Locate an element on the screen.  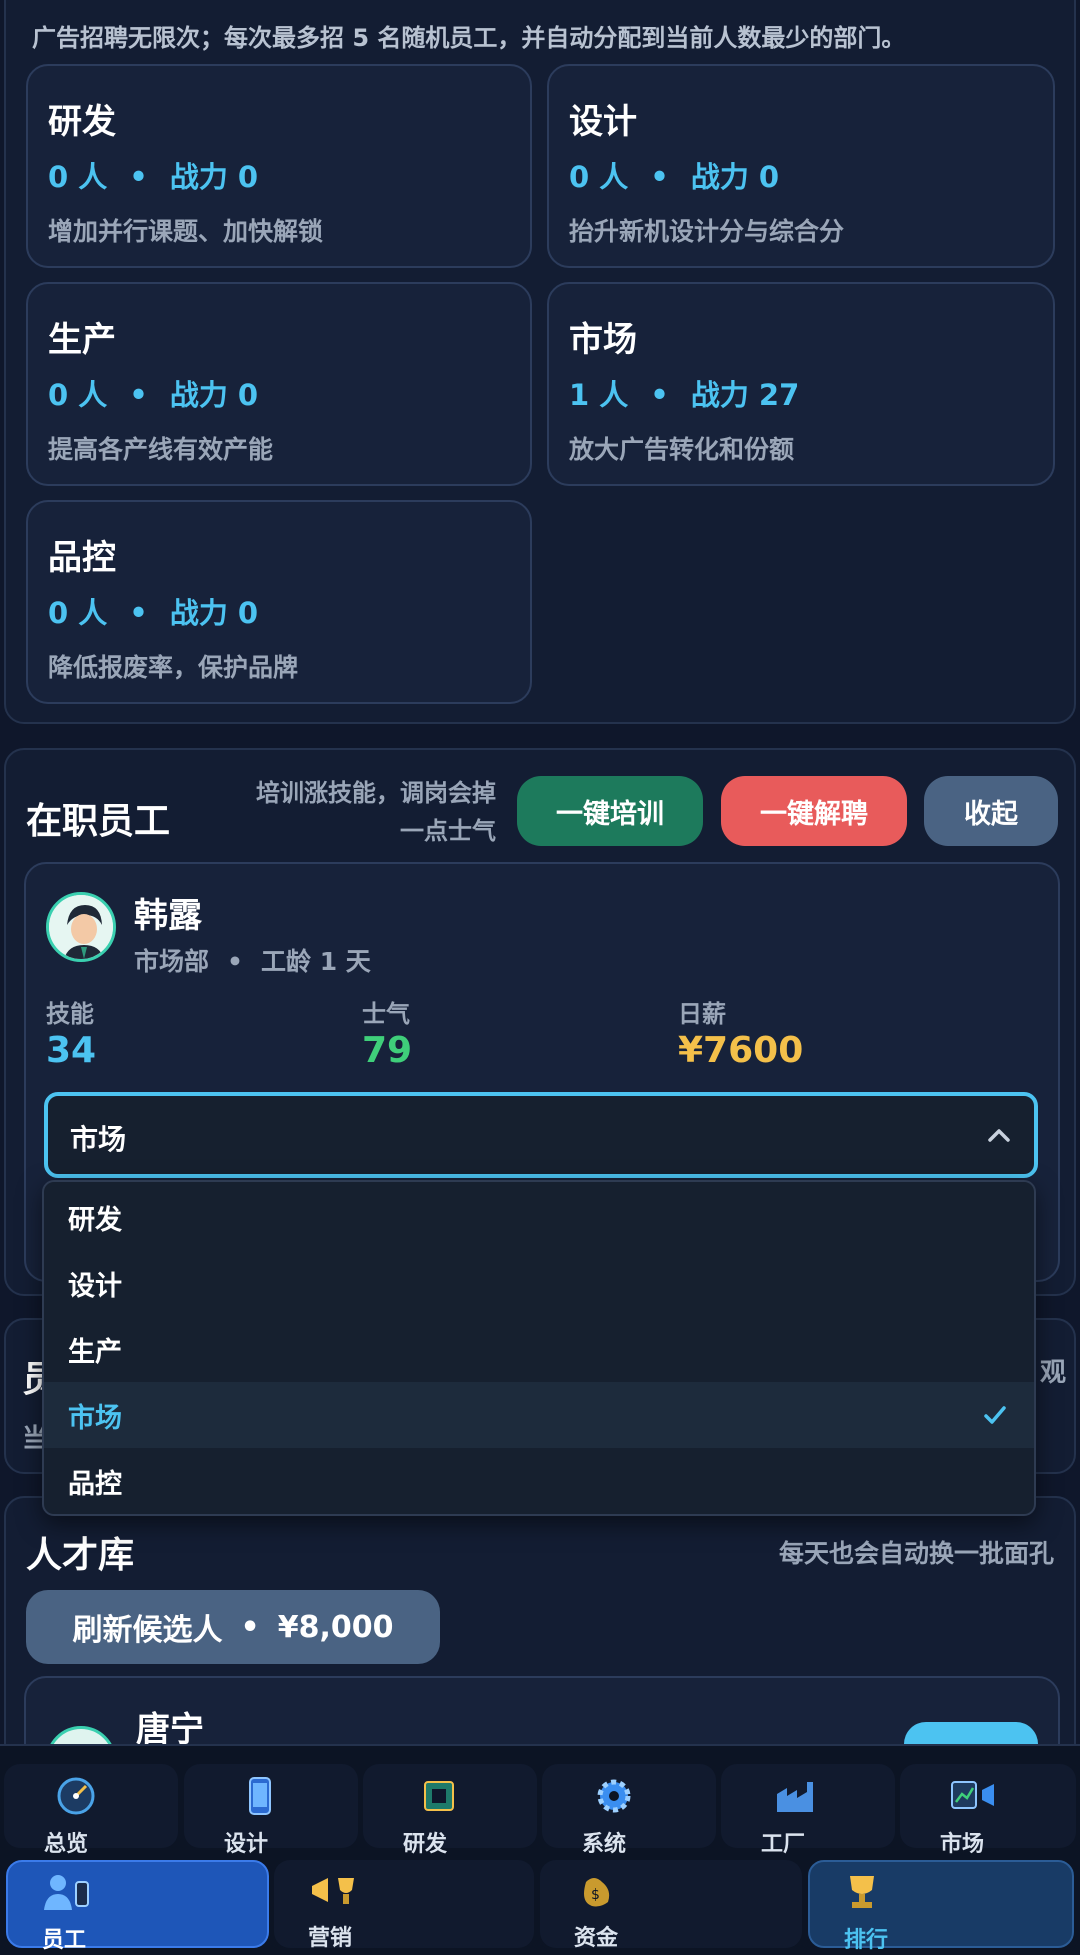
nav-label: 市场 is located at coordinates (962, 1844).